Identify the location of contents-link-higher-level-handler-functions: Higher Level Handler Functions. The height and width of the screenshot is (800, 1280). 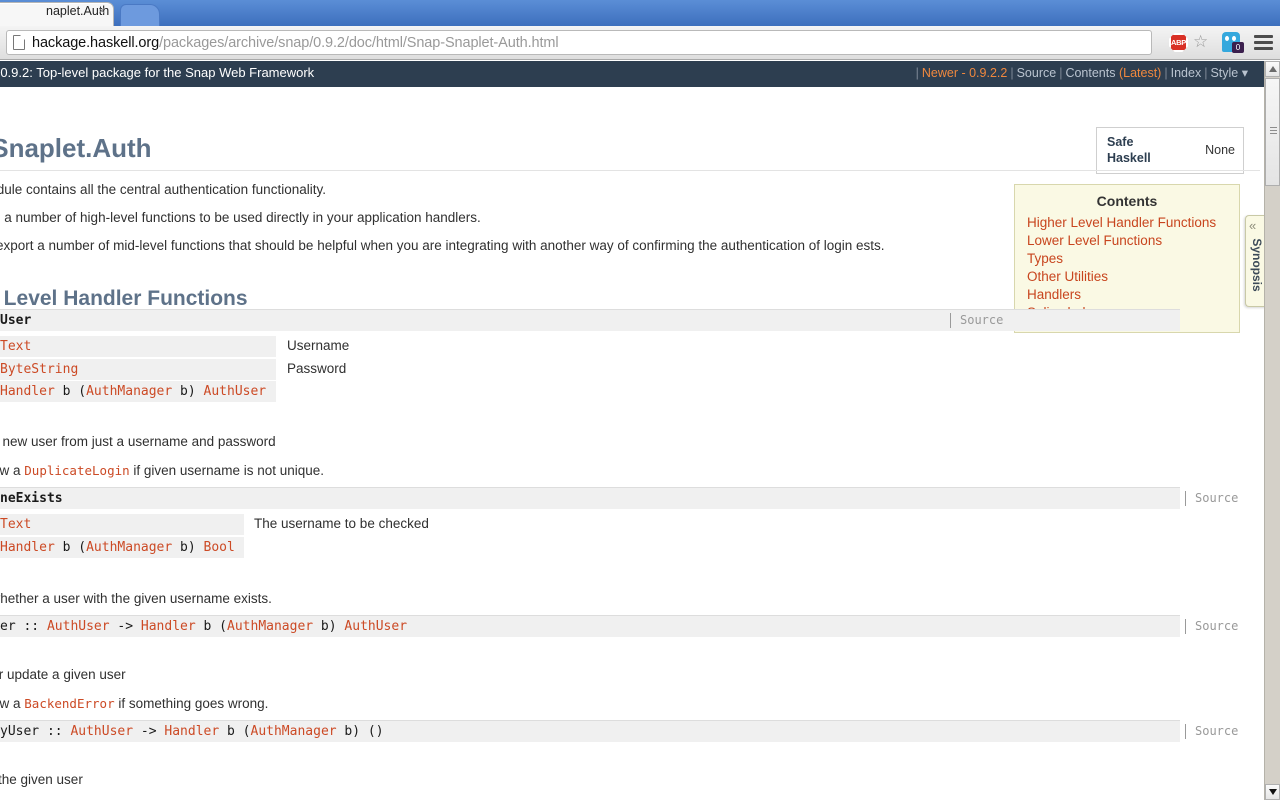
(1121, 222).